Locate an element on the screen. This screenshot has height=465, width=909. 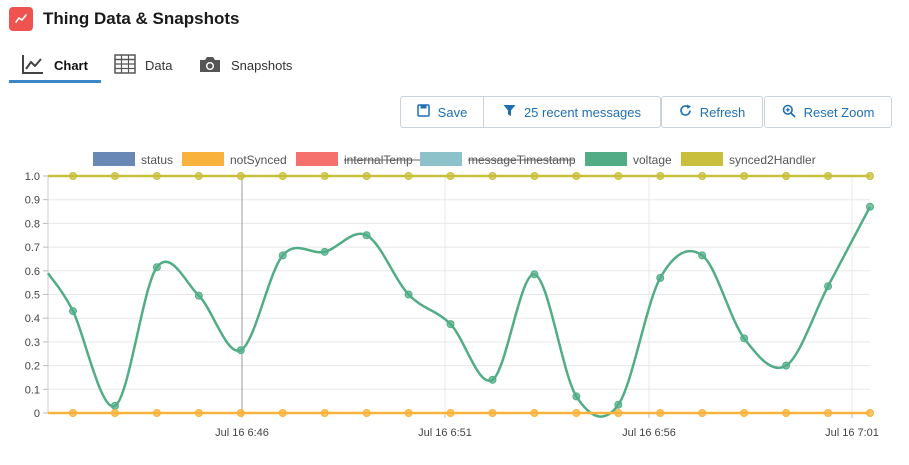
legend-label: notSynced is located at coordinates (258, 160).